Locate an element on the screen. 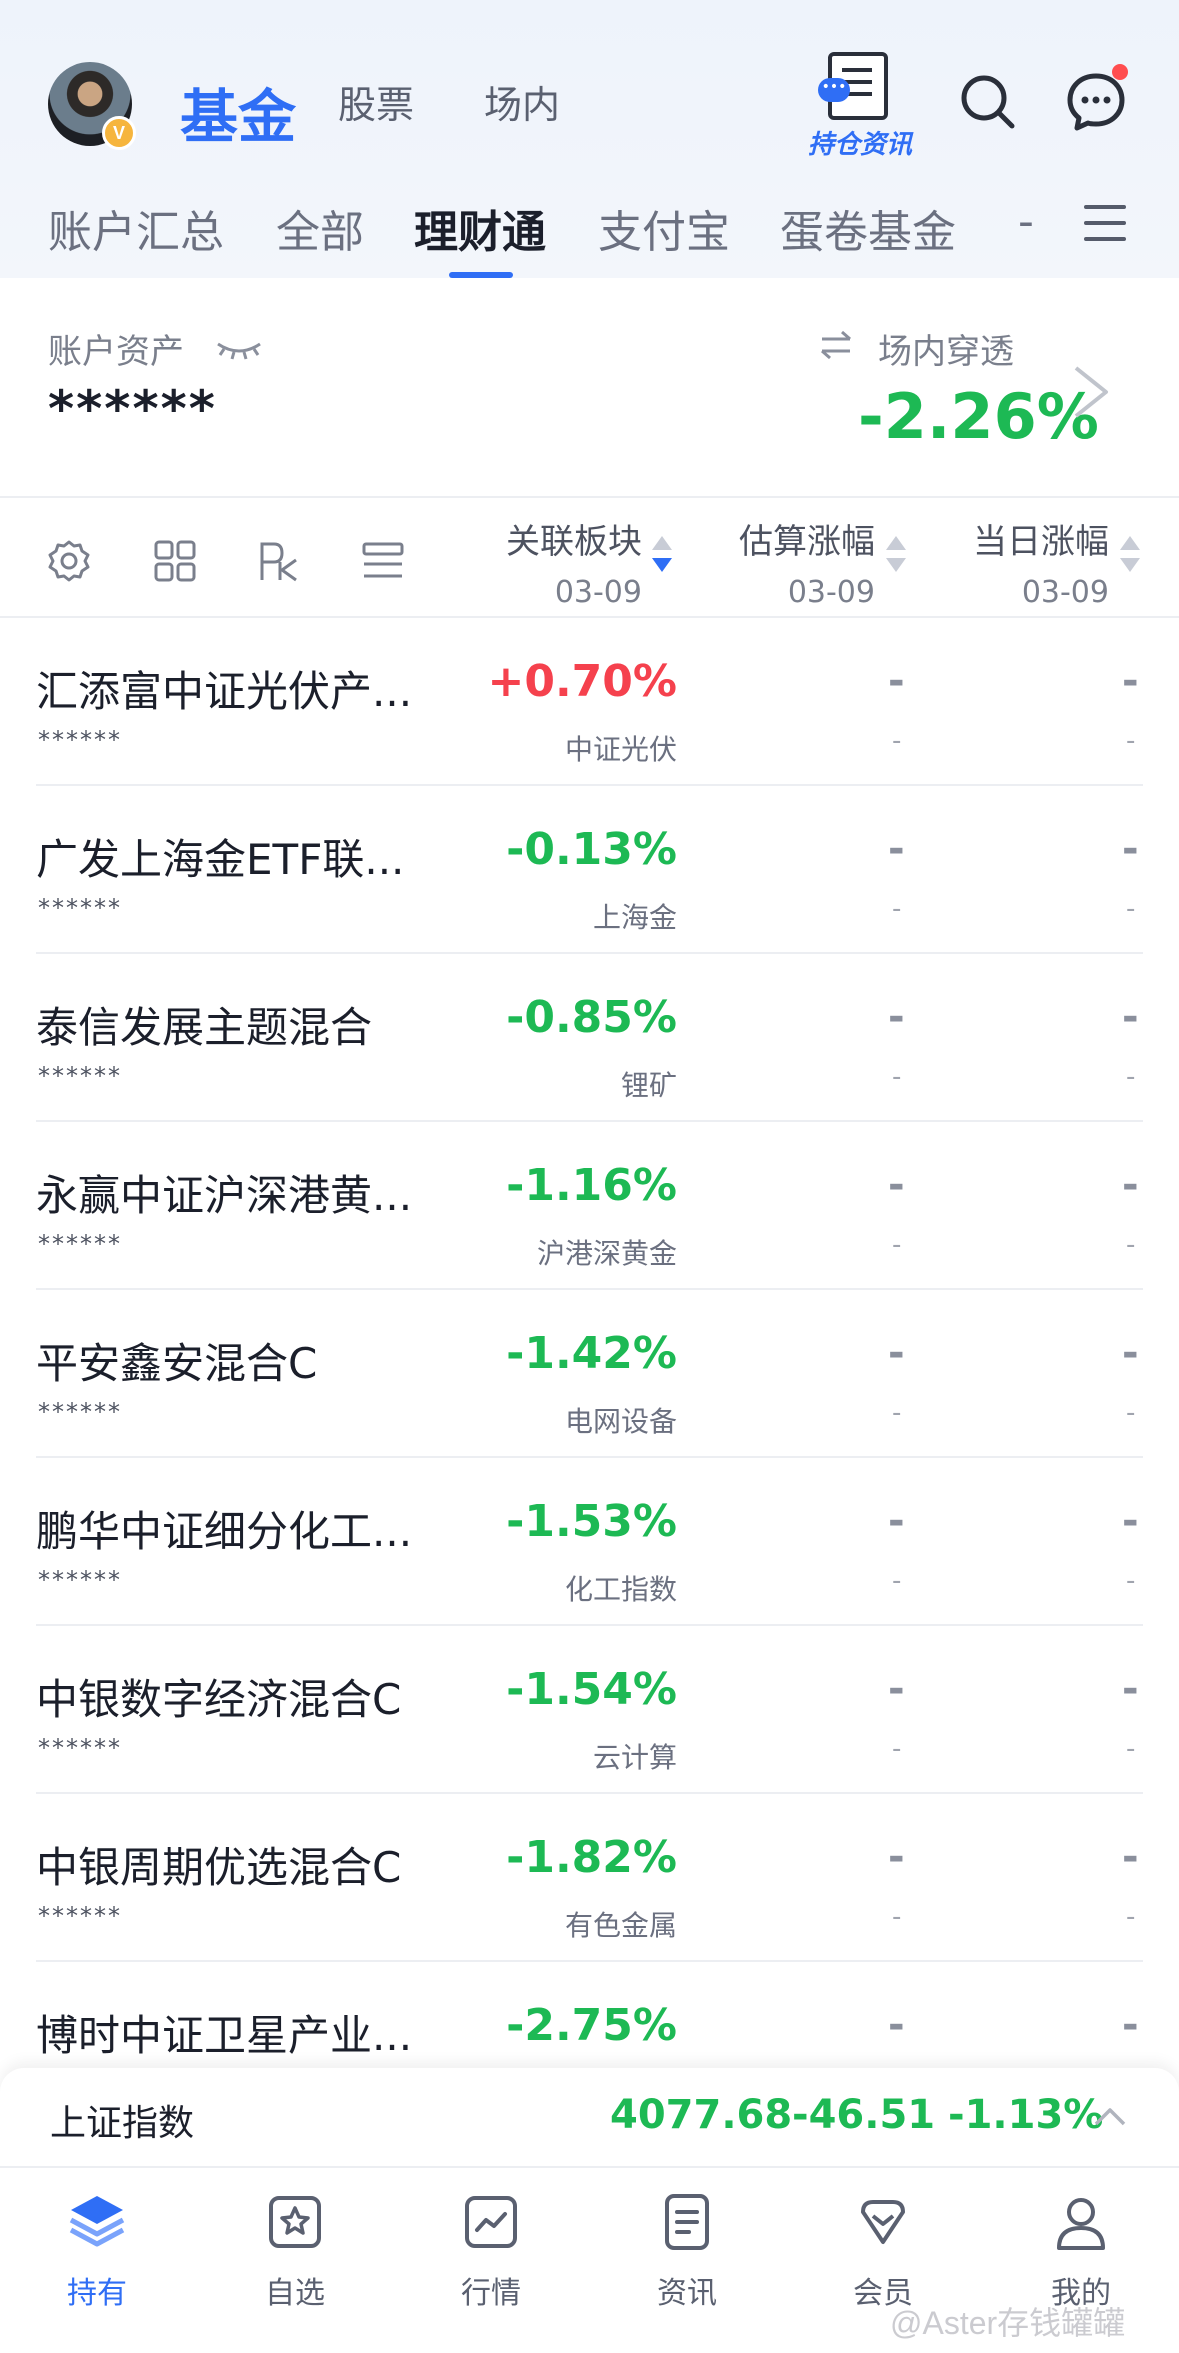 This screenshot has width=1179, height=2353. chart-icon is located at coordinates (491, 2222).